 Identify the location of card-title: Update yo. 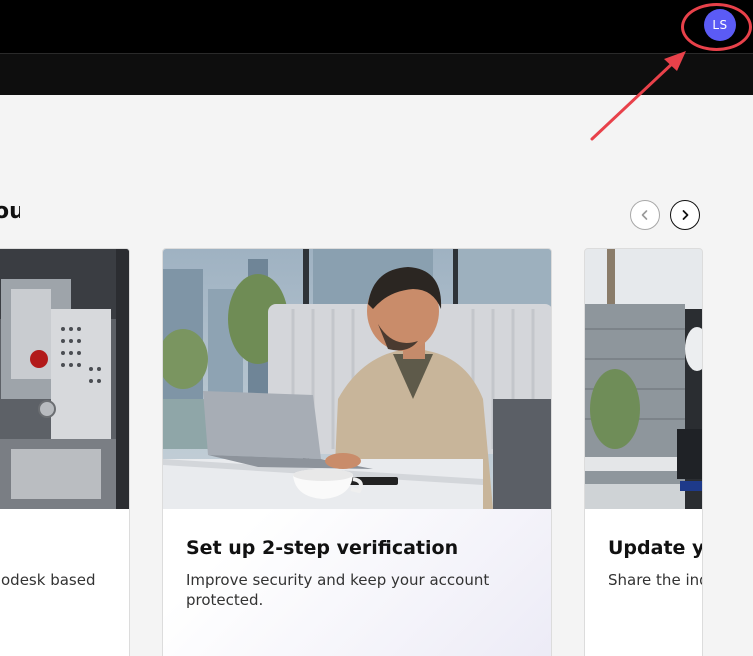
(655, 548).